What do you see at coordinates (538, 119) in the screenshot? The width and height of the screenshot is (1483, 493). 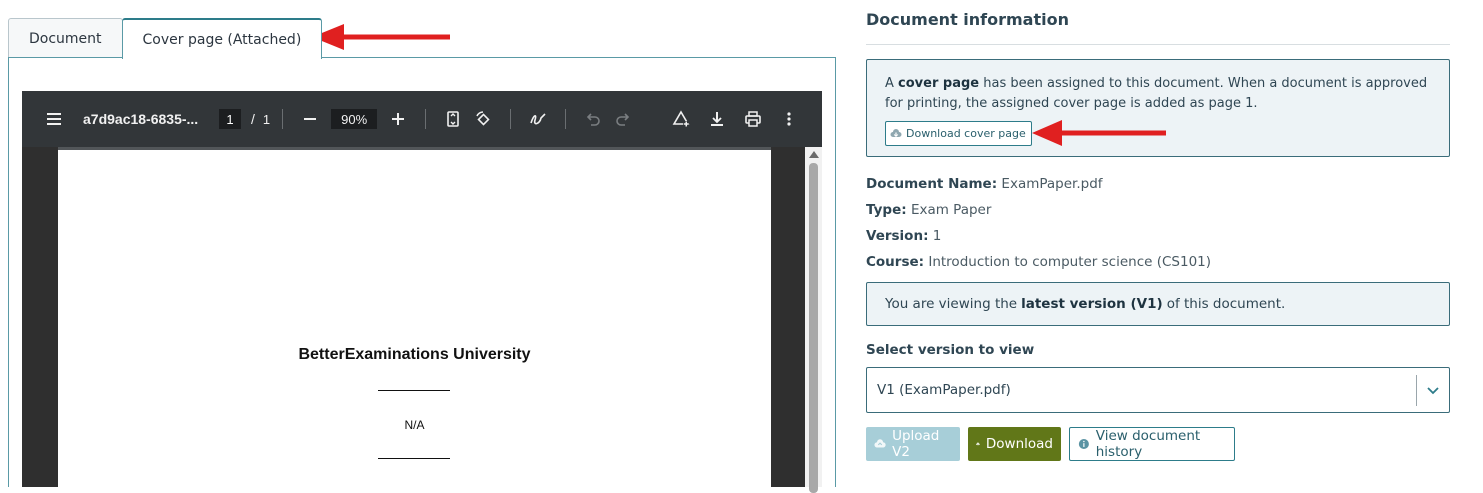 I see `draw-icon` at bounding box center [538, 119].